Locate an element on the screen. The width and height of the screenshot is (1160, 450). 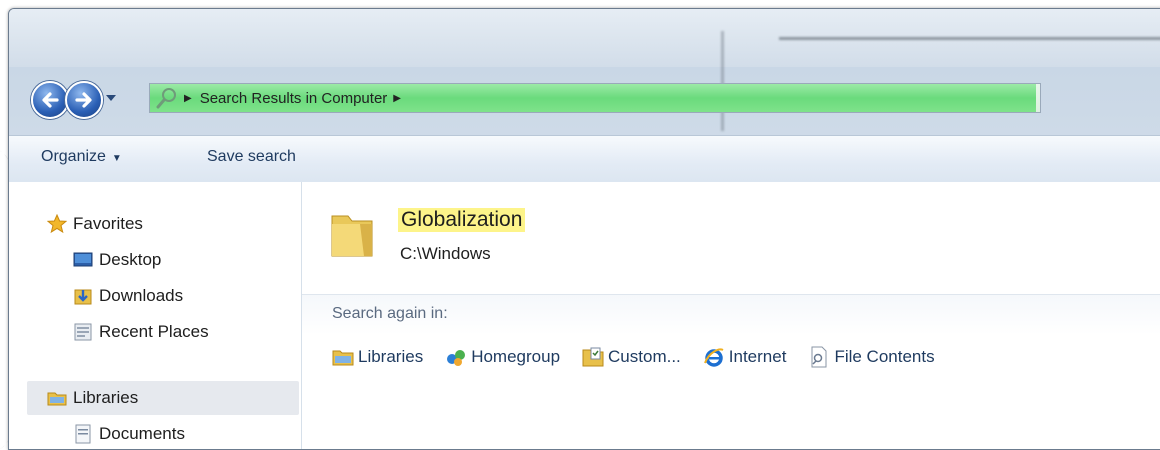
nav-favorites: Favorites is located at coordinates (95, 224).